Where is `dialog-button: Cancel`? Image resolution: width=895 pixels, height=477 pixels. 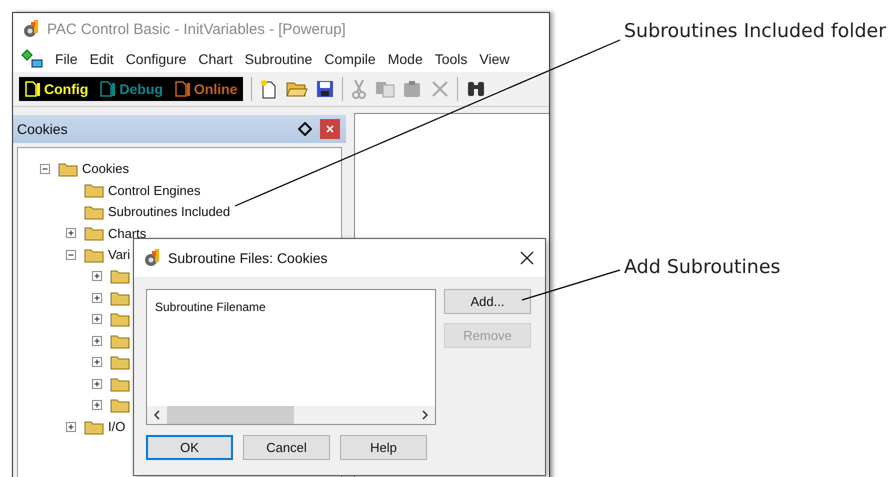
dialog-button: Cancel is located at coordinates (286, 447).